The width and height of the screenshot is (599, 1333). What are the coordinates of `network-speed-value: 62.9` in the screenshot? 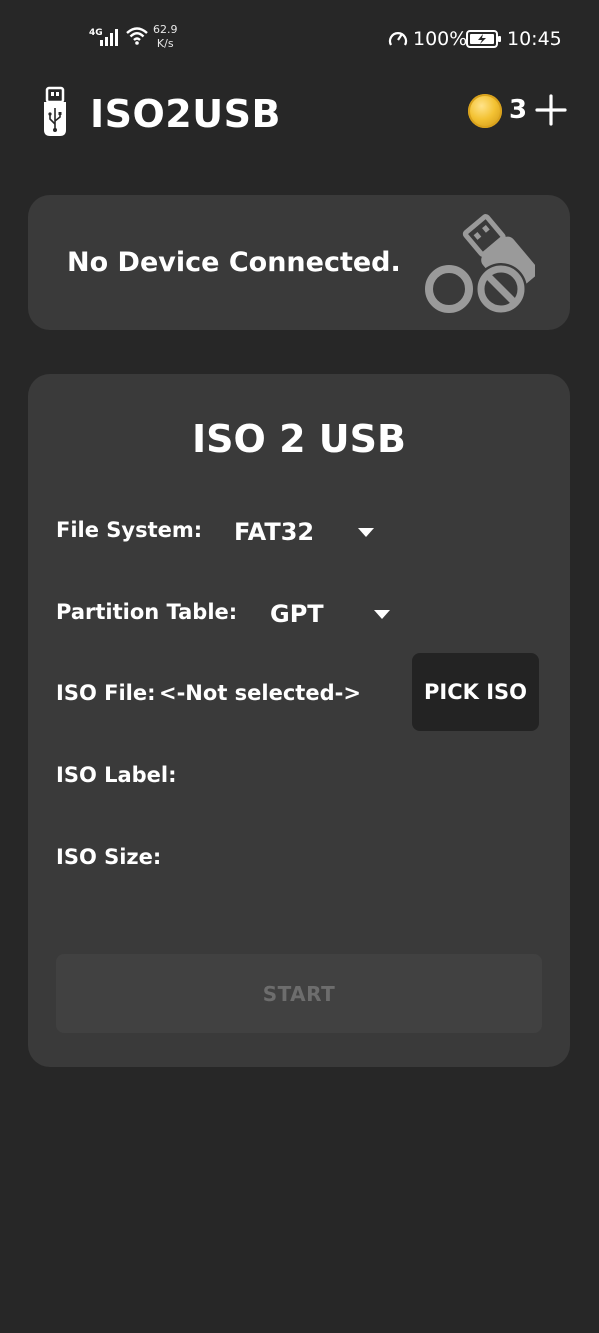 It's located at (165, 29).